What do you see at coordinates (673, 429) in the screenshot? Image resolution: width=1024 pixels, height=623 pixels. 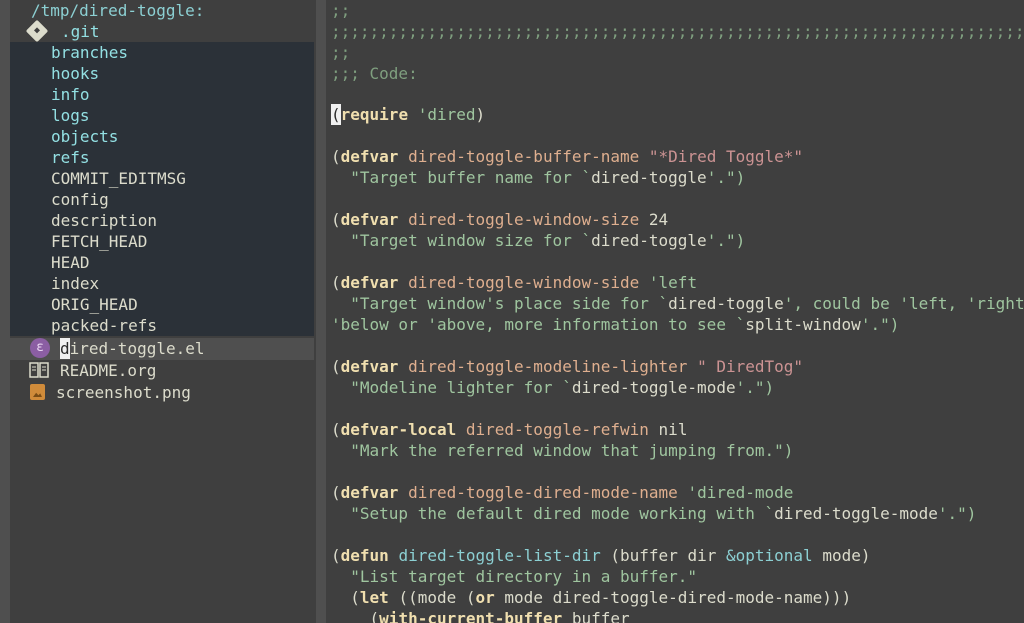 I see `nil-value: nil` at bounding box center [673, 429].